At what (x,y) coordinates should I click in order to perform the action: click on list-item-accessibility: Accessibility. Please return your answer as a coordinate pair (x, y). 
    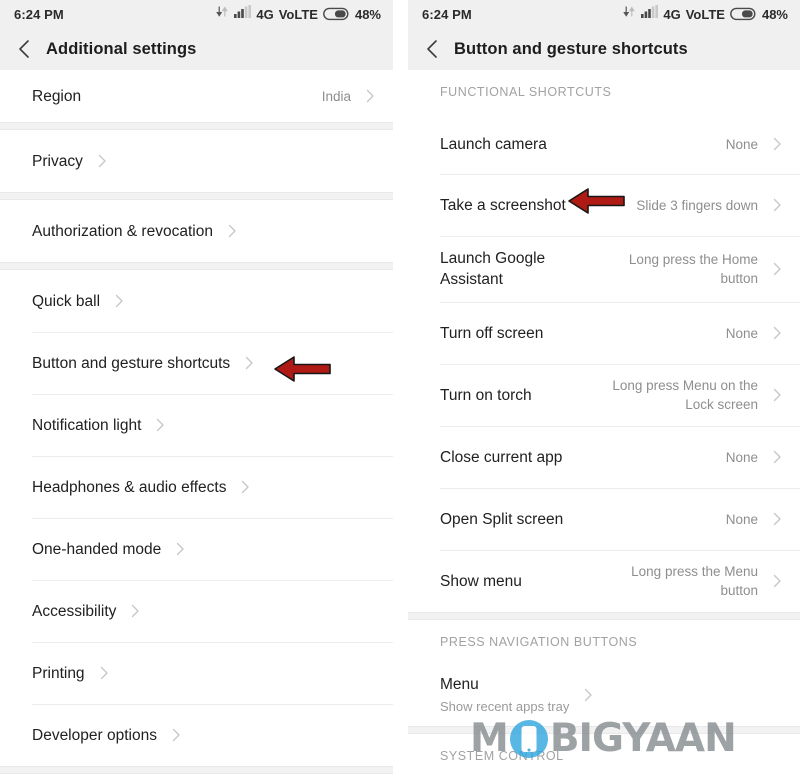
    Looking at the image, I should click on (196, 611).